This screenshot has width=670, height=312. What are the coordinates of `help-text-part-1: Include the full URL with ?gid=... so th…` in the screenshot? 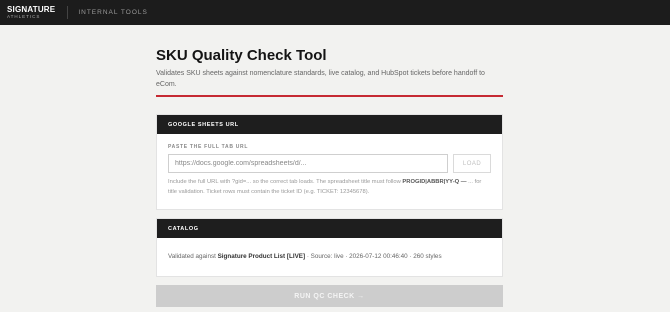 It's located at (285, 182).